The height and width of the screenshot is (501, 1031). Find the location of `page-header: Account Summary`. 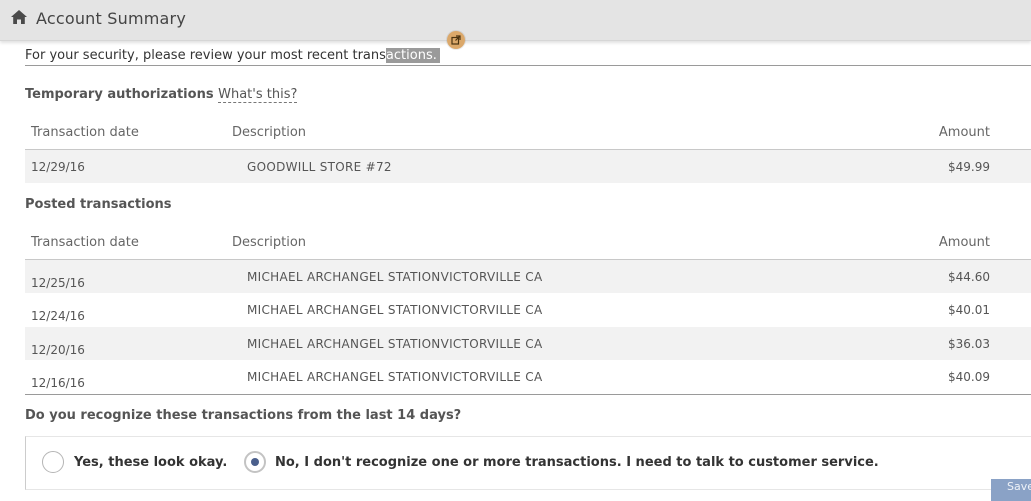

page-header: Account Summary is located at coordinates (515, 20).